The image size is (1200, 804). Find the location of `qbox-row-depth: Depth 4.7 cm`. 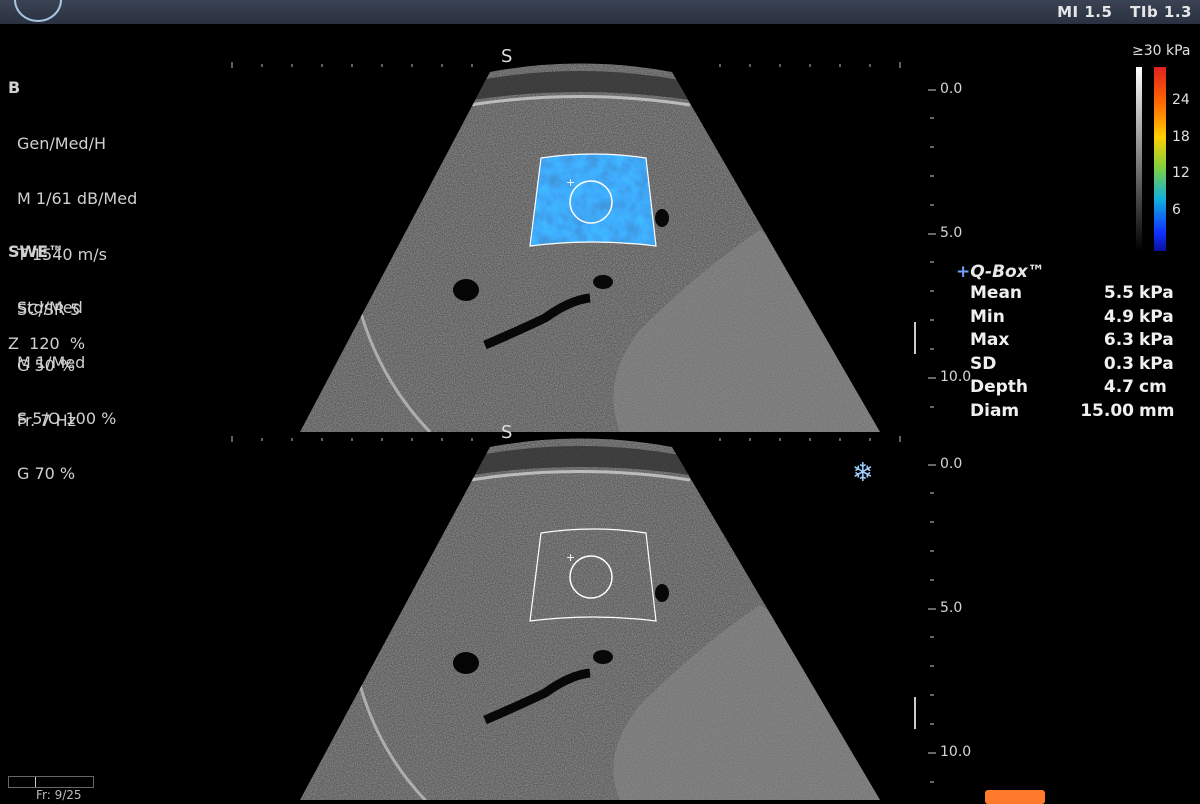

qbox-row-depth: Depth 4.7 cm is located at coordinates (1066, 388).